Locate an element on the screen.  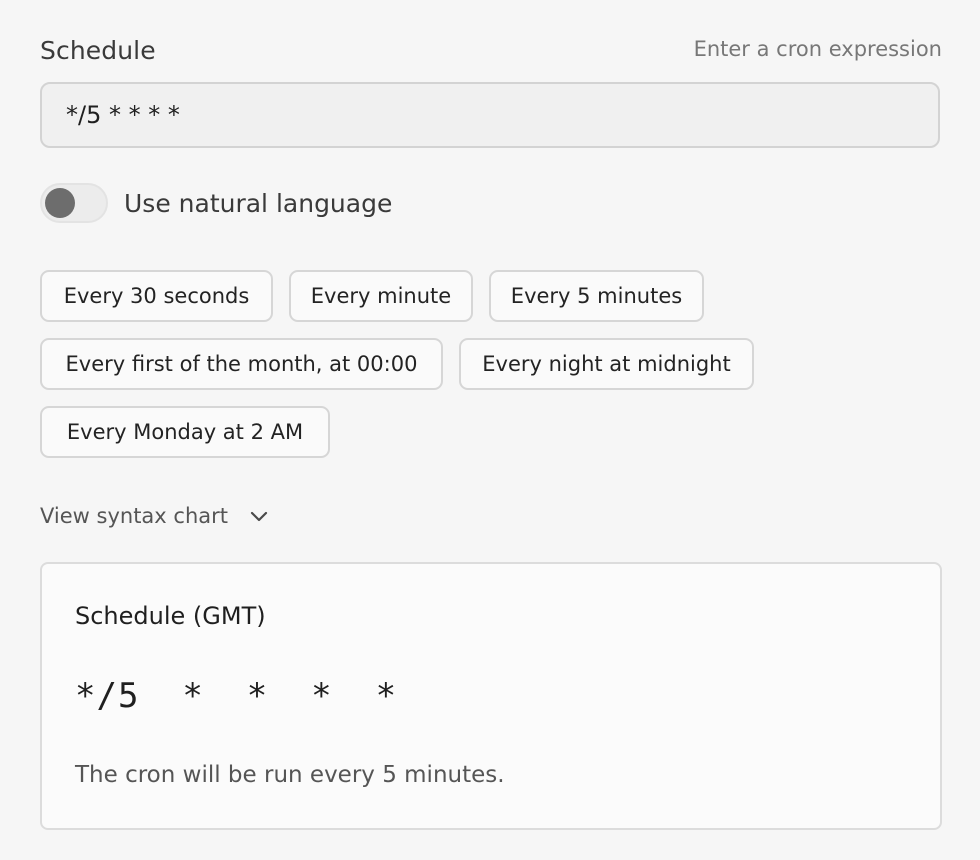
cron-hint: Enter a cron expression is located at coordinates (817, 49).